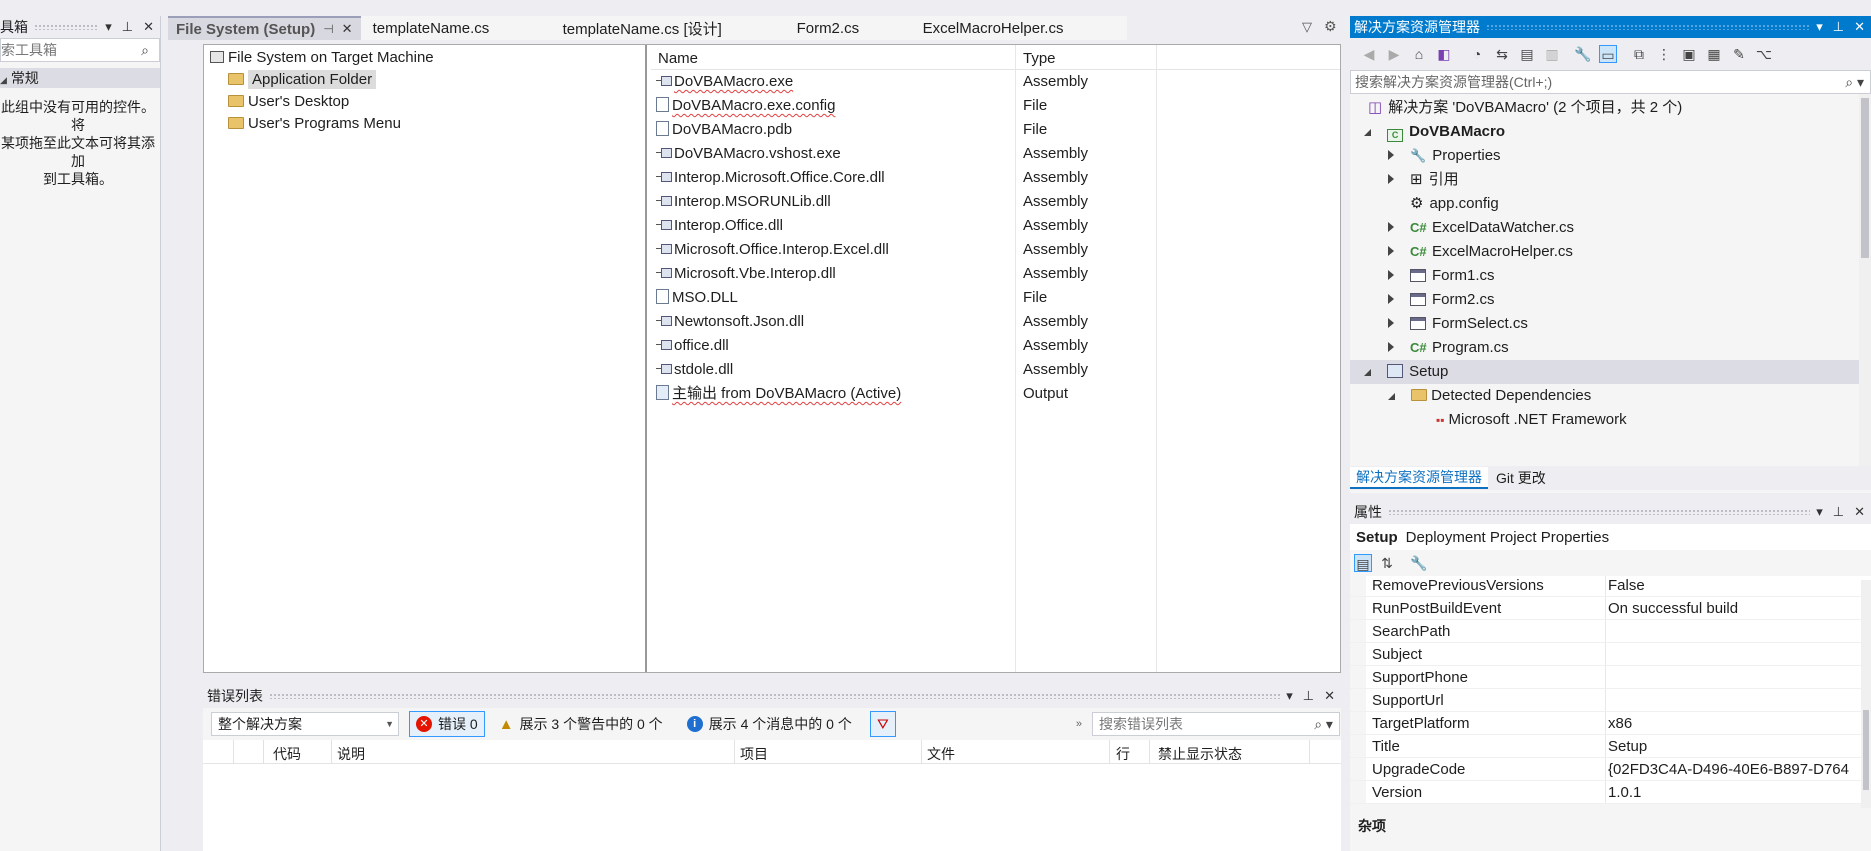 The height and width of the screenshot is (851, 1871). What do you see at coordinates (995, 82) in the screenshot?
I see `file-row: DoVBAMacro.exe Assembly` at bounding box center [995, 82].